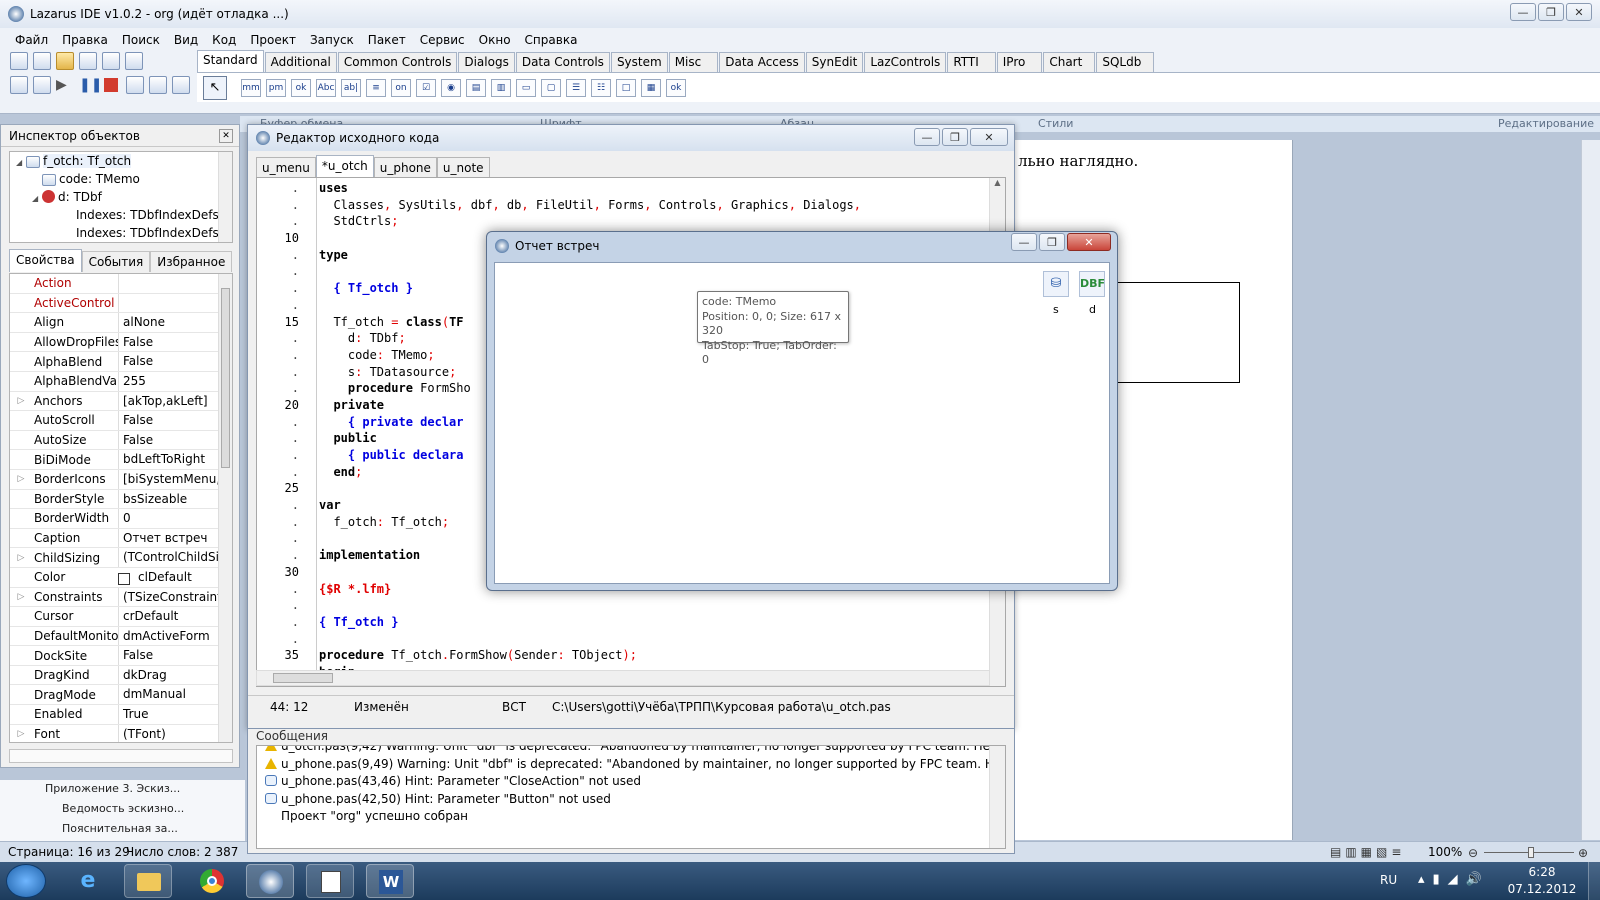 Image resolution: width=1600 pixels, height=900 pixels. I want to click on property-value: bsSizeable, so click(168, 499).